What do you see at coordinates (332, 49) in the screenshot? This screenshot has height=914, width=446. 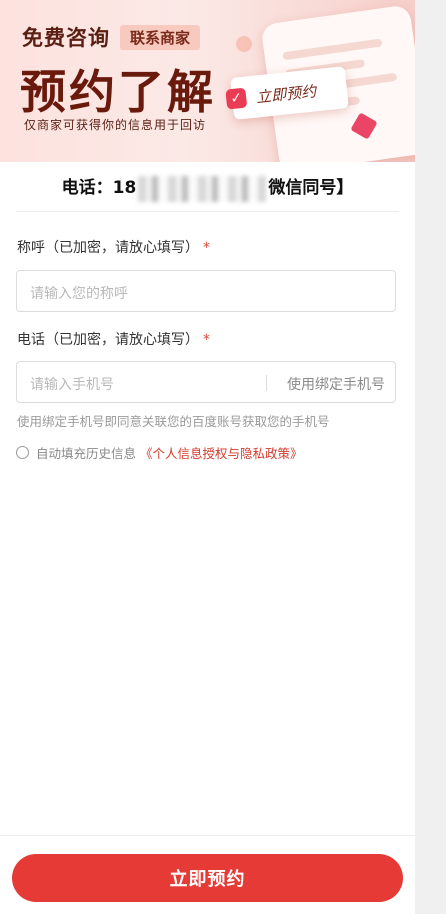 I see `phone-illustration-line` at bounding box center [332, 49].